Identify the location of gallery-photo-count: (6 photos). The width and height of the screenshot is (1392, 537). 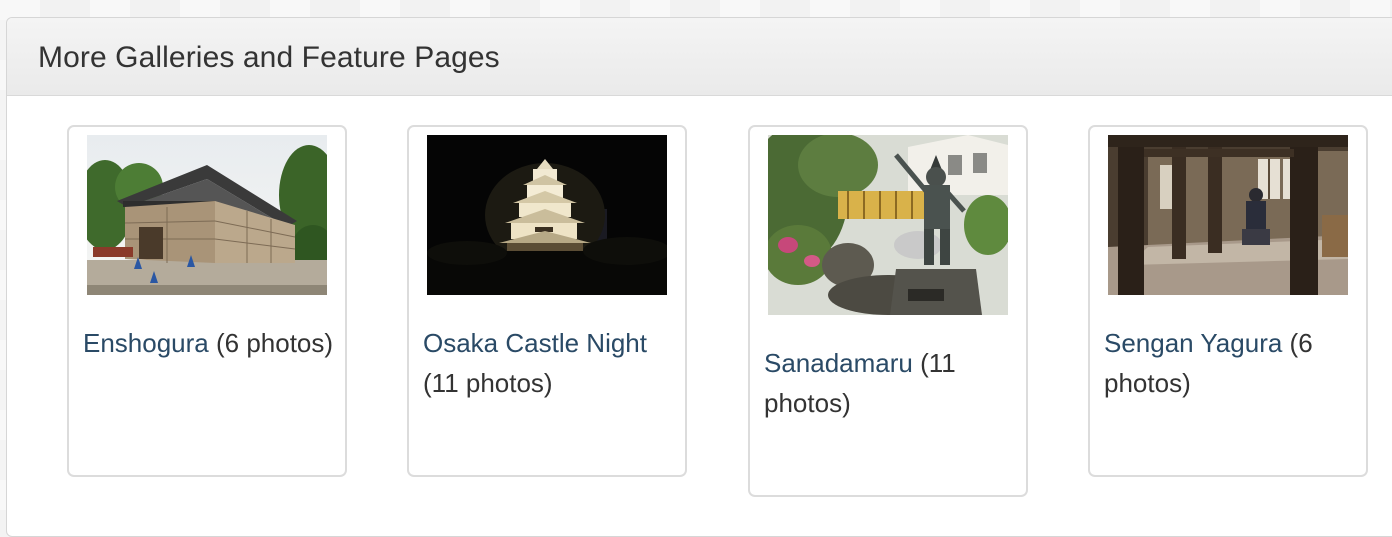
(271, 343).